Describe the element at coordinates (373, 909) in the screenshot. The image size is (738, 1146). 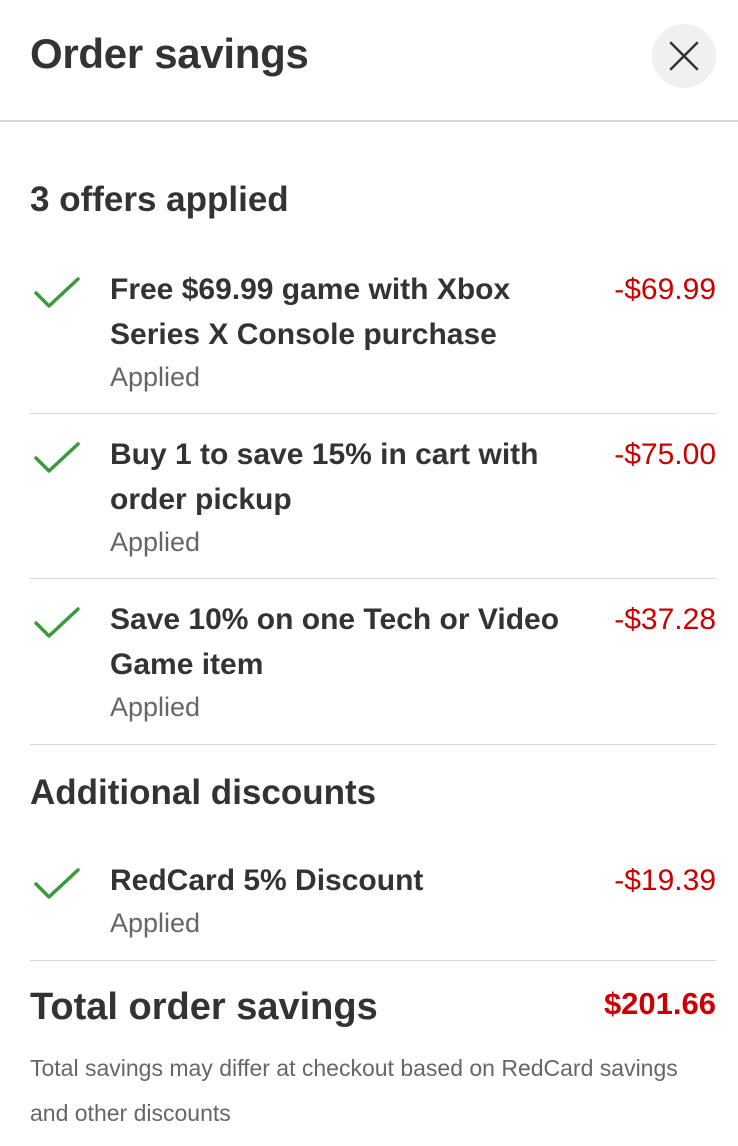
I see `discount-item: RedCard 5% Discount Applied -$19.39` at that location.